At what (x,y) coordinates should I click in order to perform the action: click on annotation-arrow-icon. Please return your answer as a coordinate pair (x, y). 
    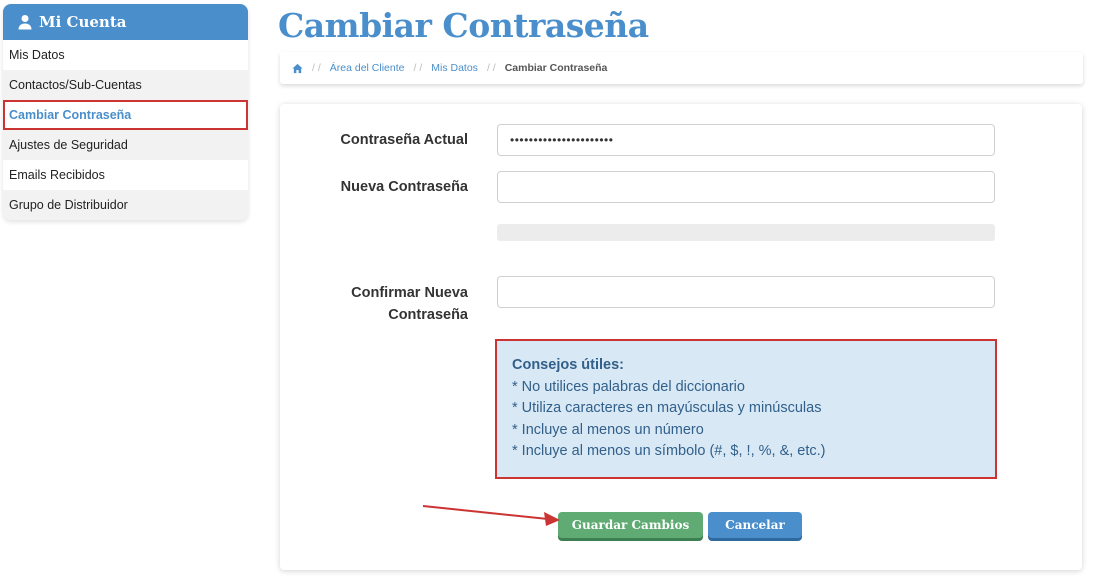
    Looking at the image, I should click on (491, 515).